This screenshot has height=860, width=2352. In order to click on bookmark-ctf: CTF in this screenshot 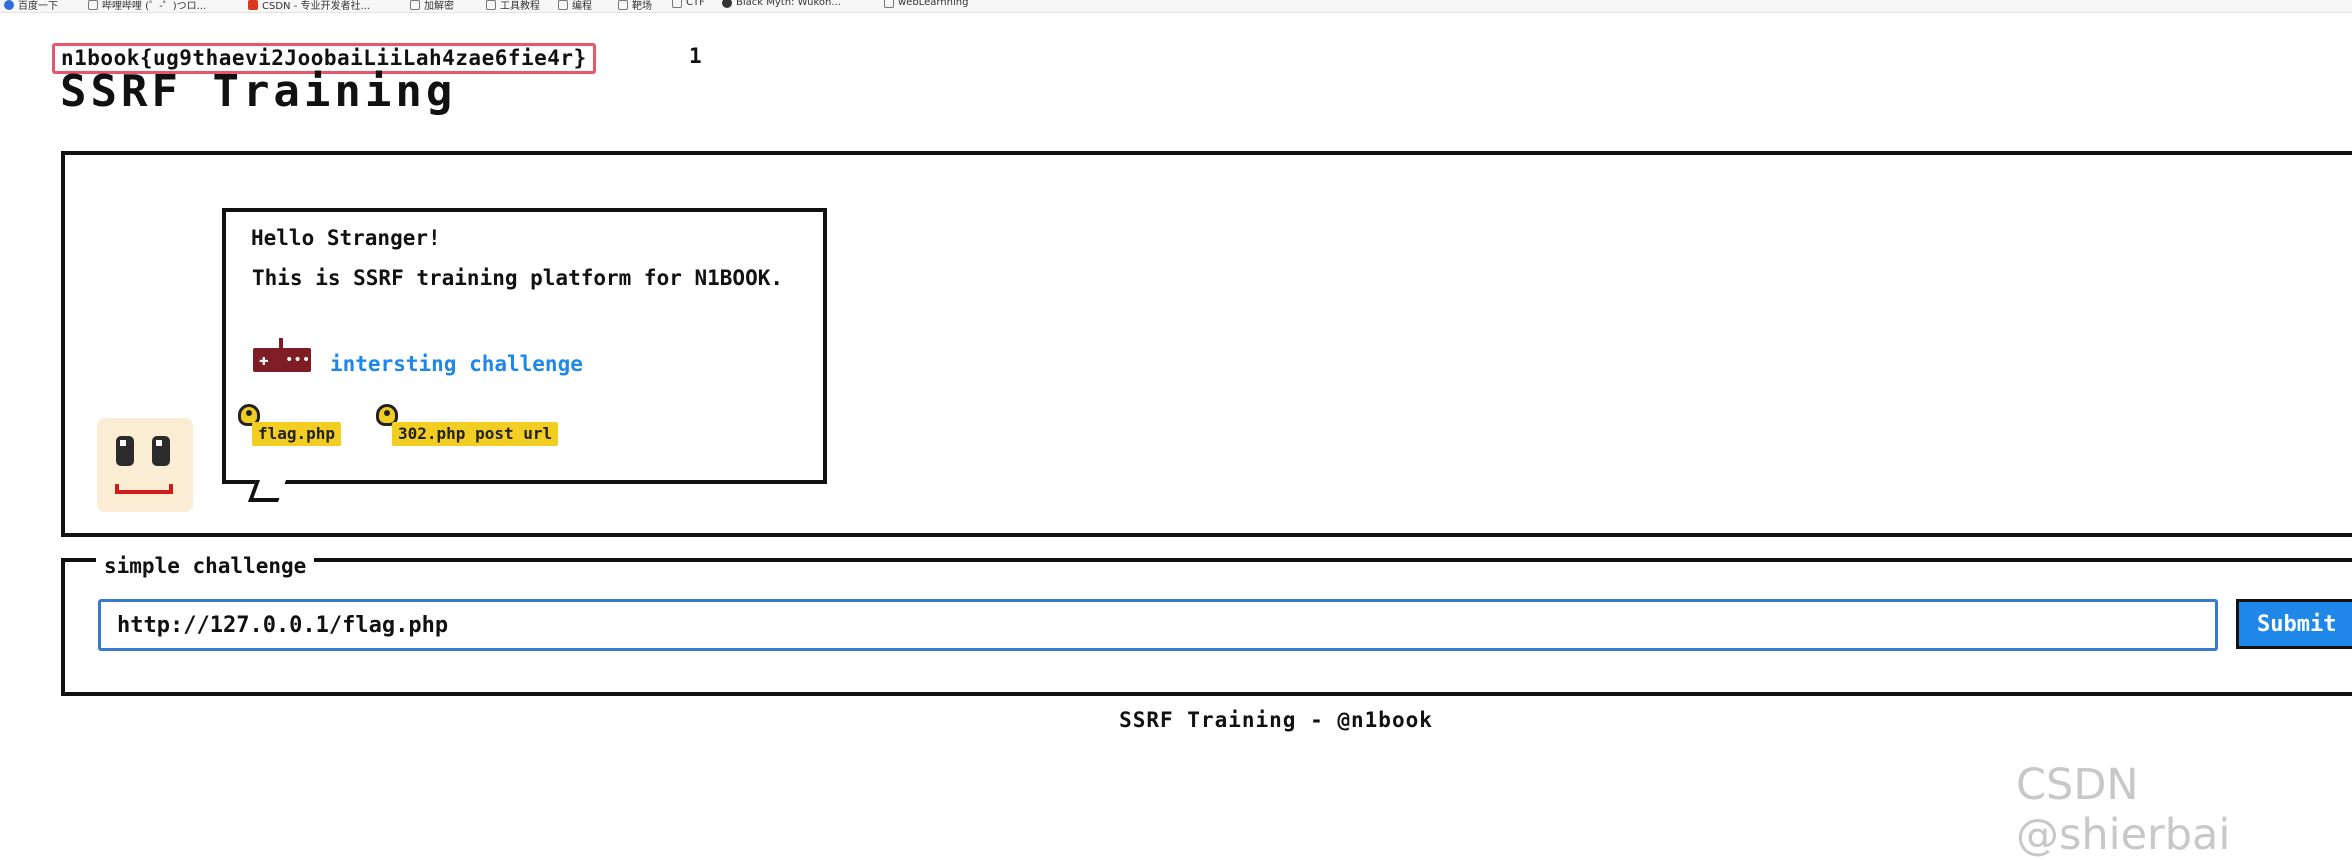, I will do `click(688, 4)`.